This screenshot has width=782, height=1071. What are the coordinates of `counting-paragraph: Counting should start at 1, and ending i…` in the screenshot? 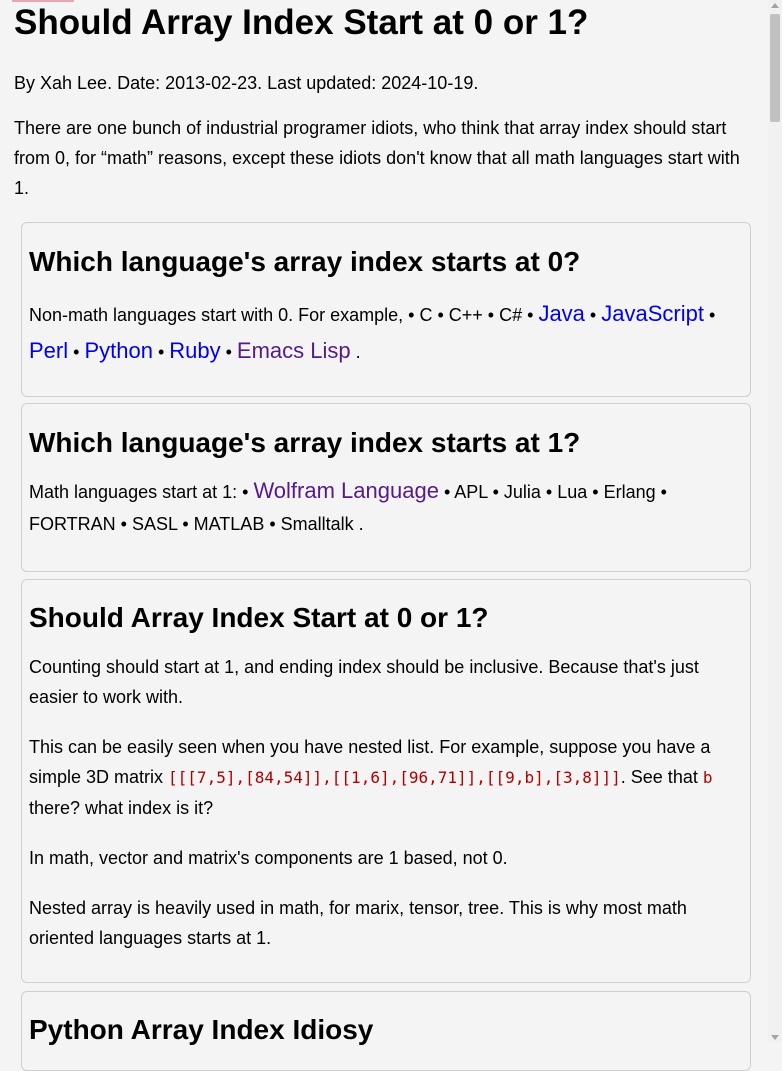 It's located at (364, 682).